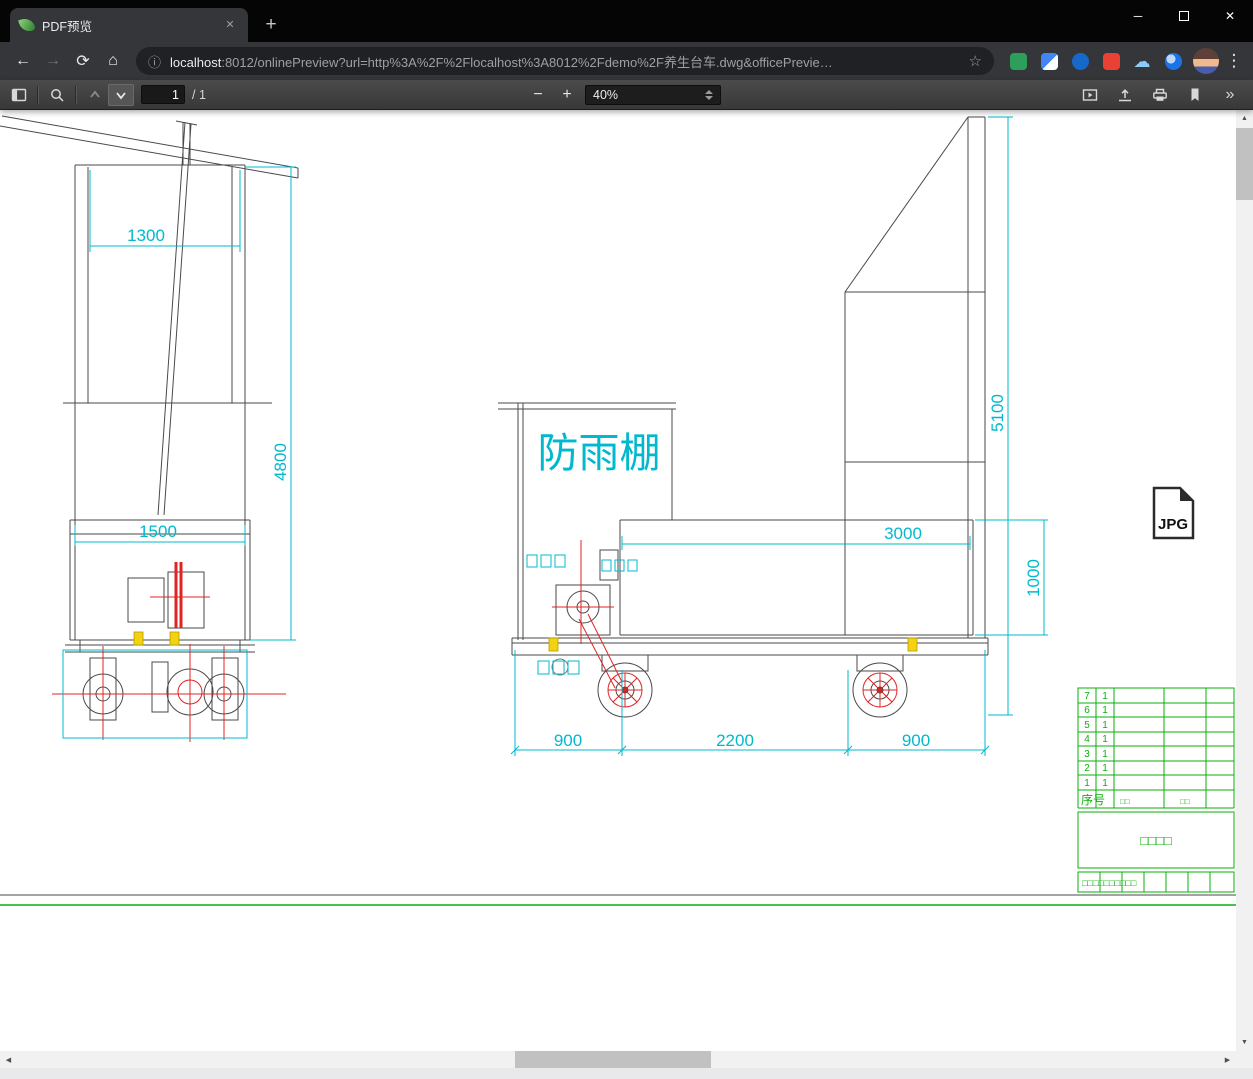 This screenshot has width=1253, height=1079. I want to click on zoom-select: 40%, so click(653, 95).